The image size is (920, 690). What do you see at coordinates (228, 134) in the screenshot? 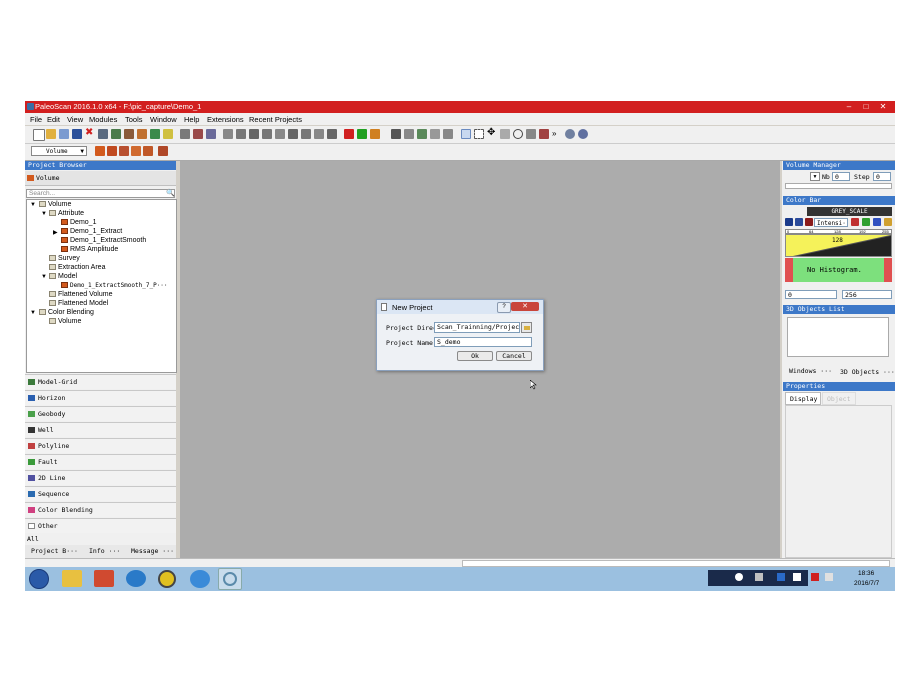
I see `well-tool-icon` at bounding box center [228, 134].